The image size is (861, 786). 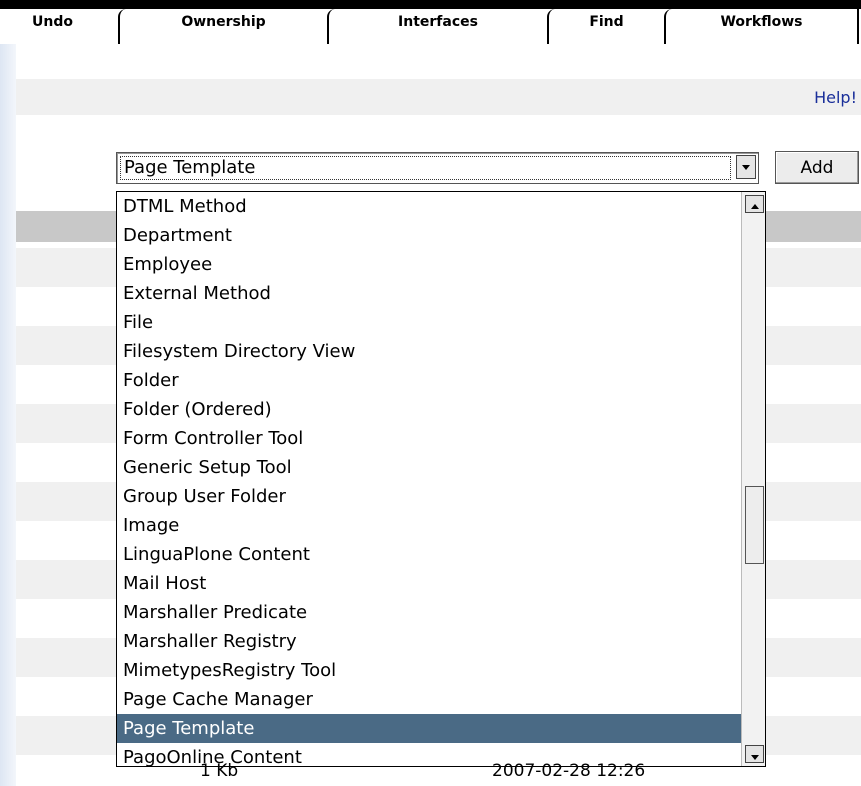 I want to click on scroll-up-button, so click(x=754, y=204).